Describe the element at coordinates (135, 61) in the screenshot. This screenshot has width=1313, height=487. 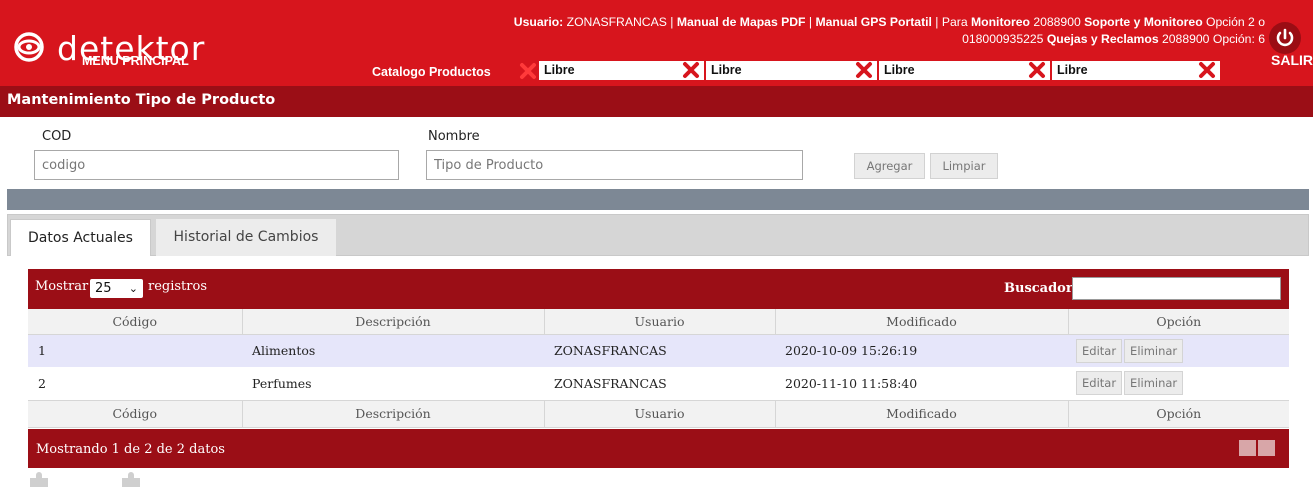
I see `menu-principal-link: MENU PRINCIPAL` at that location.